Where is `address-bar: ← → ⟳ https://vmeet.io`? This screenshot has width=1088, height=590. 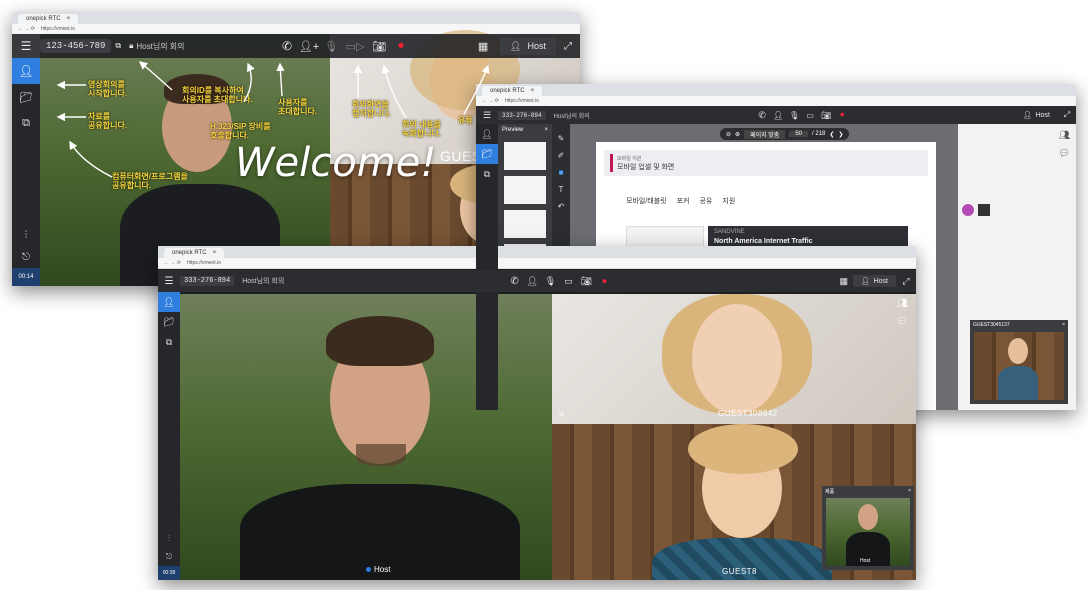
address-bar: ← → ⟳ https://vmeet.io is located at coordinates (537, 263).